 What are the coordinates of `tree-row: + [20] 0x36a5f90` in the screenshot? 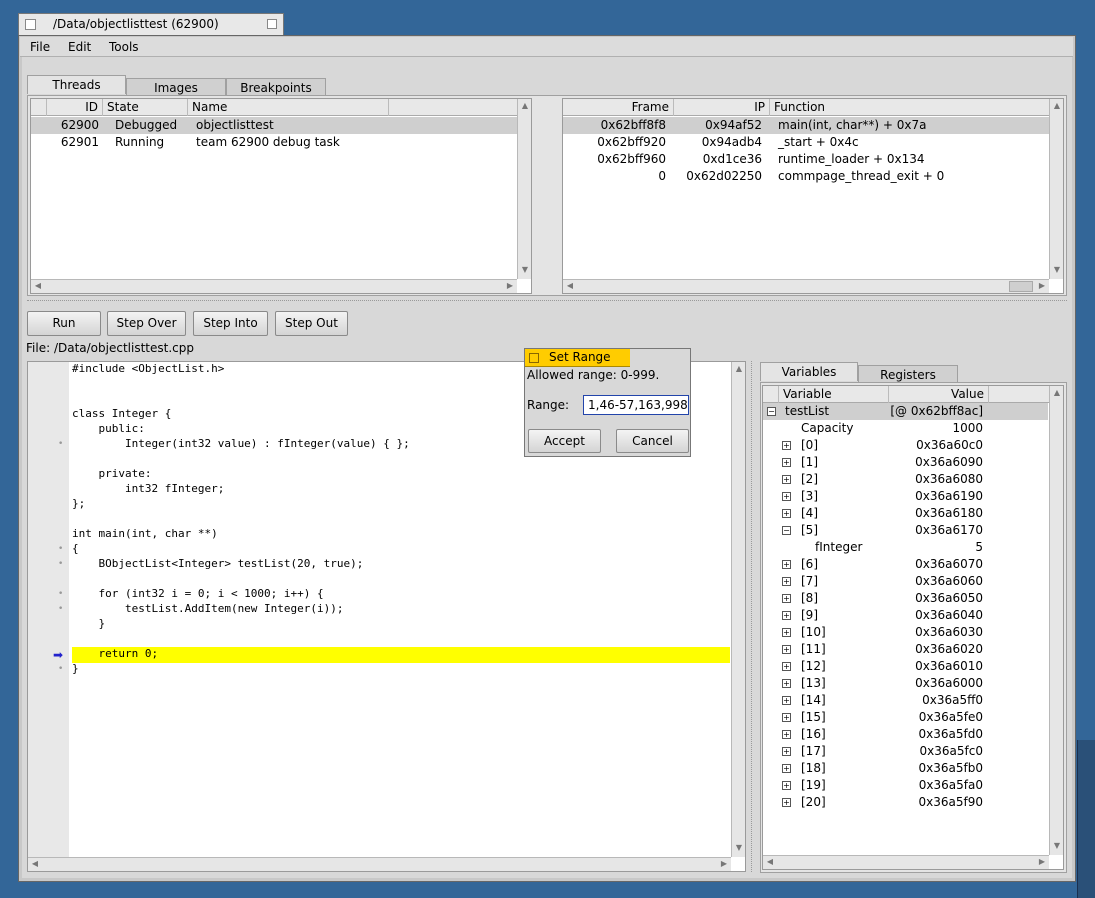 It's located at (905, 802).